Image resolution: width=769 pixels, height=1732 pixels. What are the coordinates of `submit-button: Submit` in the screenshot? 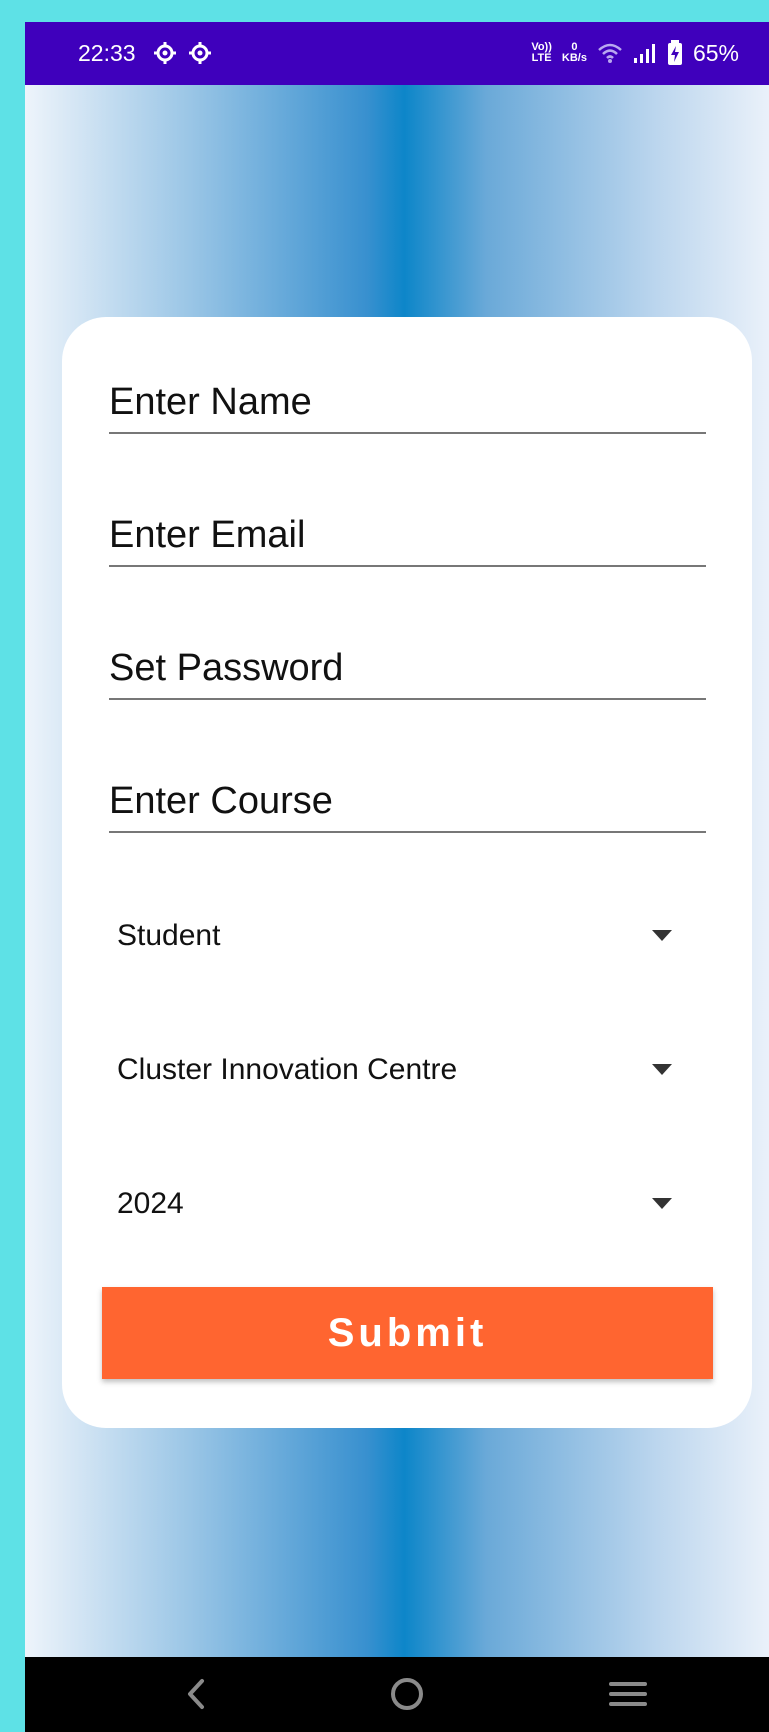 It's located at (407, 1333).